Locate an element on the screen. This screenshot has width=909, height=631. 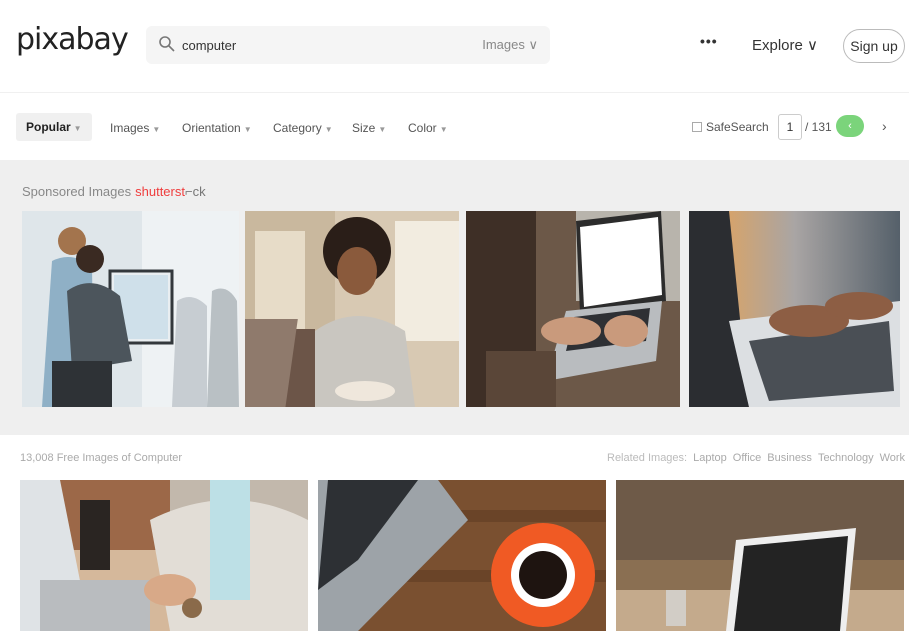
filter-images: Images ▼ is located at coordinates (135, 128).